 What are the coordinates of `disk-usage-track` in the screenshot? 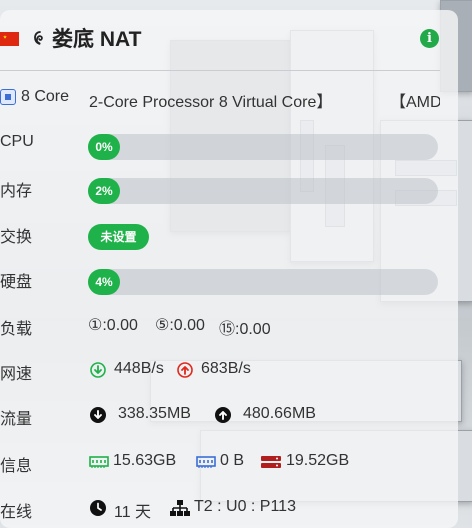 It's located at (263, 282).